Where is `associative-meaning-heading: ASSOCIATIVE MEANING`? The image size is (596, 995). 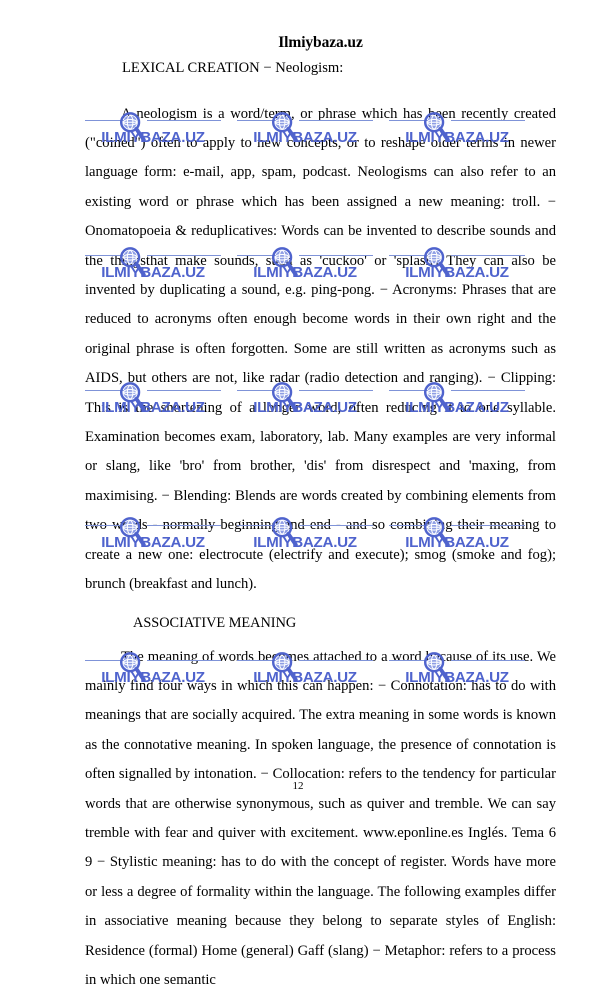
associative-meaning-heading: ASSOCIATIVE MEANING is located at coordinates (215, 623).